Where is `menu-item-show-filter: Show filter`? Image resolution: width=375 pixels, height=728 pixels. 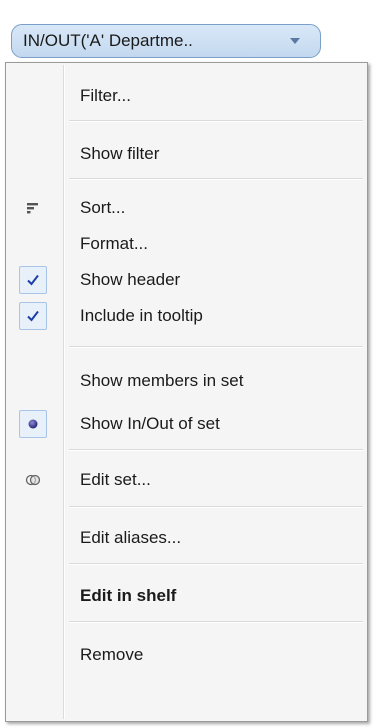 menu-item-show-filter: Show filter is located at coordinates (186, 154).